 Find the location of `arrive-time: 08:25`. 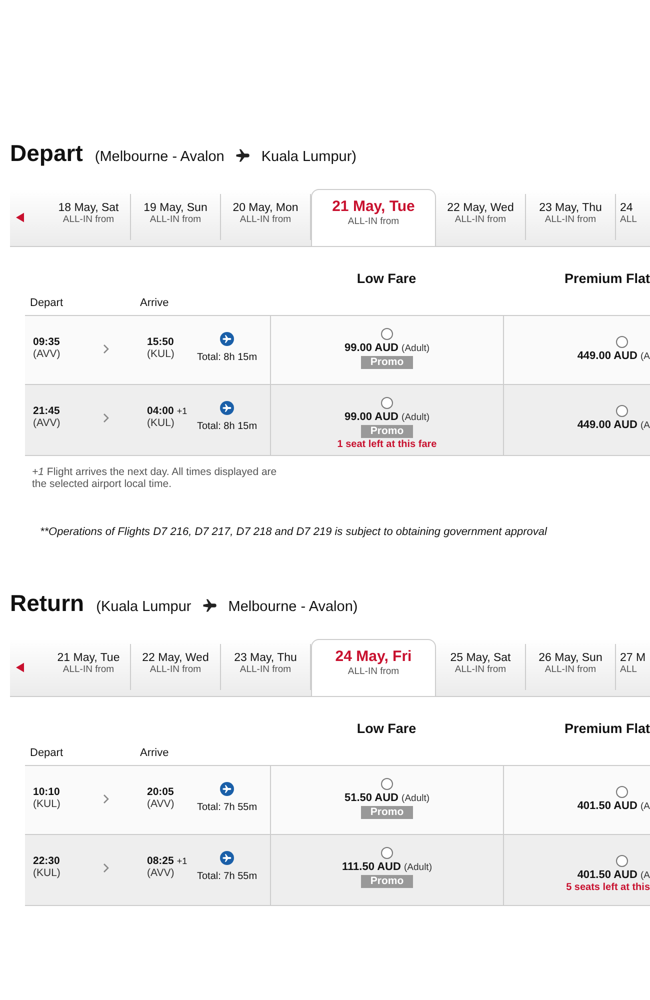

arrive-time: 08:25 is located at coordinates (160, 861).